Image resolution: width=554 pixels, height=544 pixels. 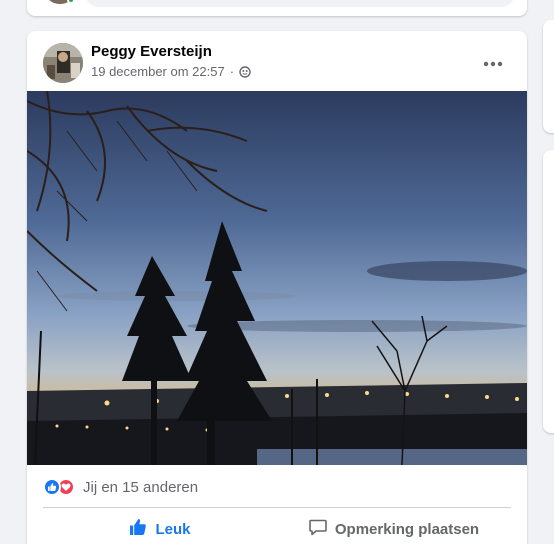 I want to click on thumbs-up-icon, so click(x=138, y=529).